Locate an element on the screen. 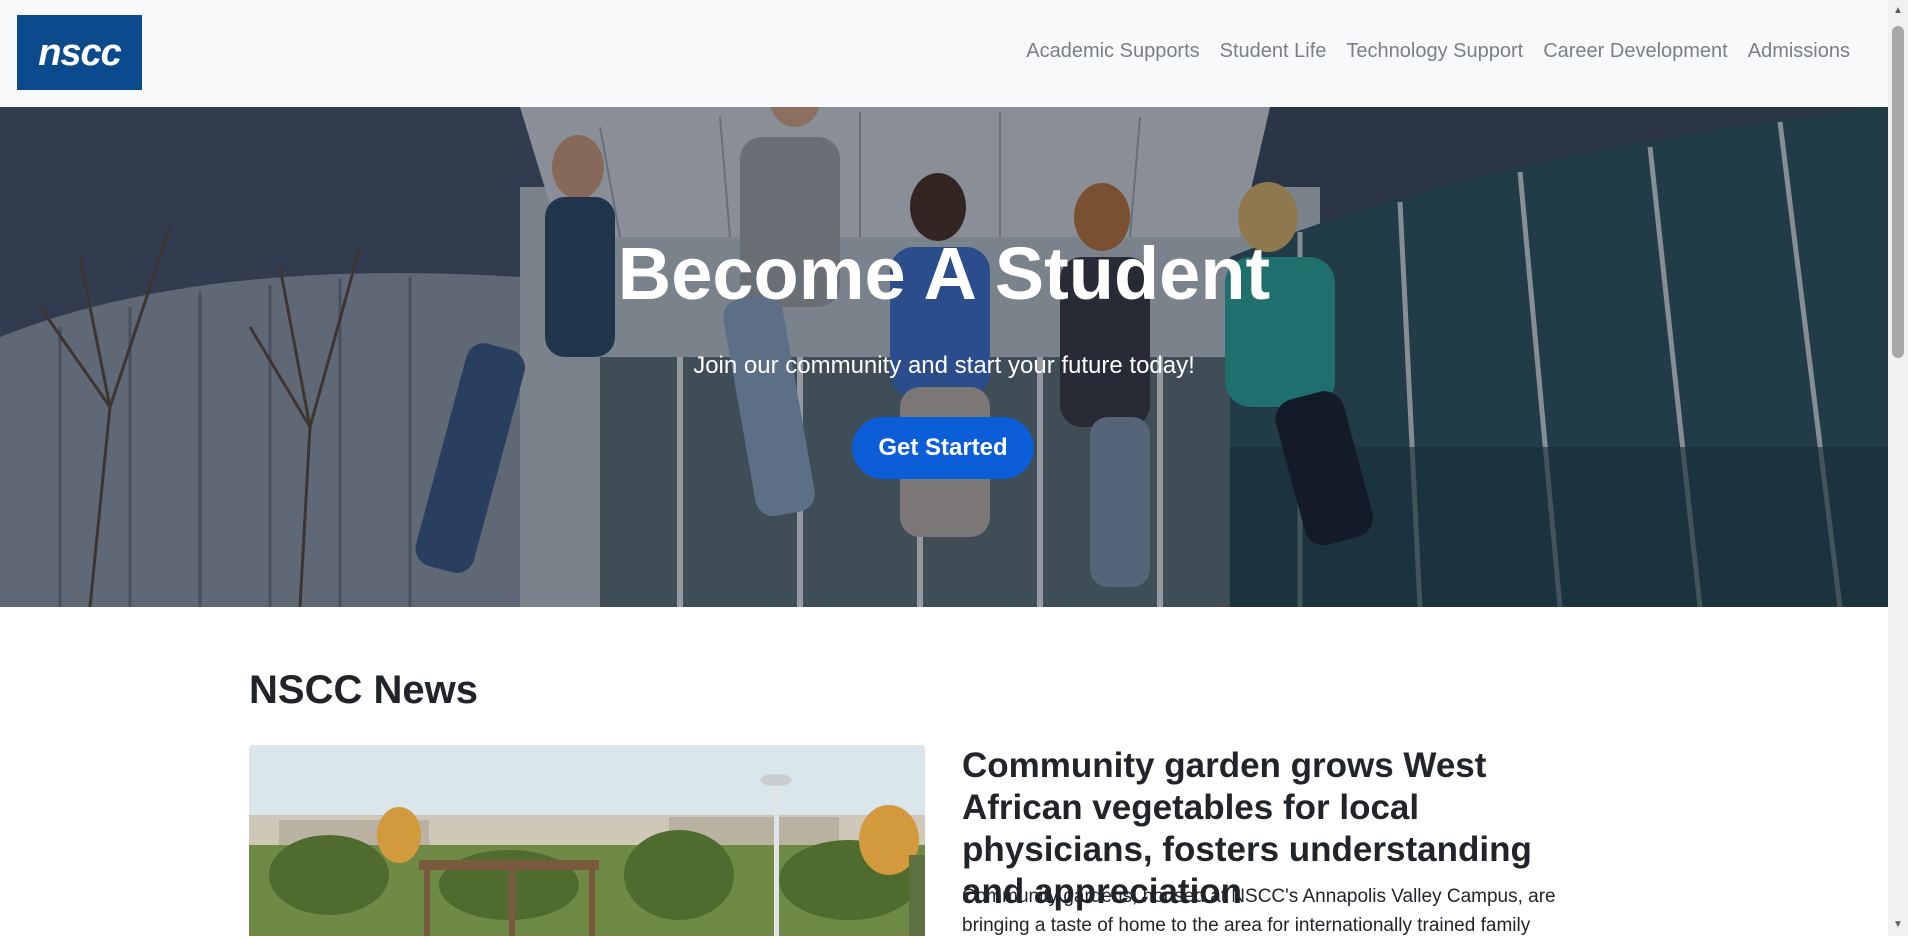 The image size is (1908, 940). chevron-down-icon: ▼ is located at coordinates (1898, 925).